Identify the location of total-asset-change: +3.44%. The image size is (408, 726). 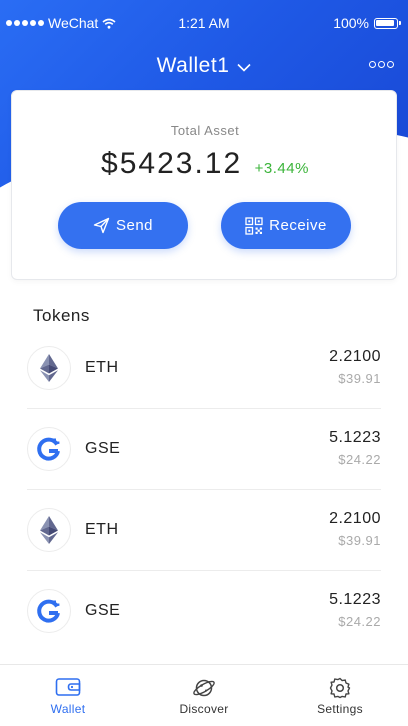
(281, 168).